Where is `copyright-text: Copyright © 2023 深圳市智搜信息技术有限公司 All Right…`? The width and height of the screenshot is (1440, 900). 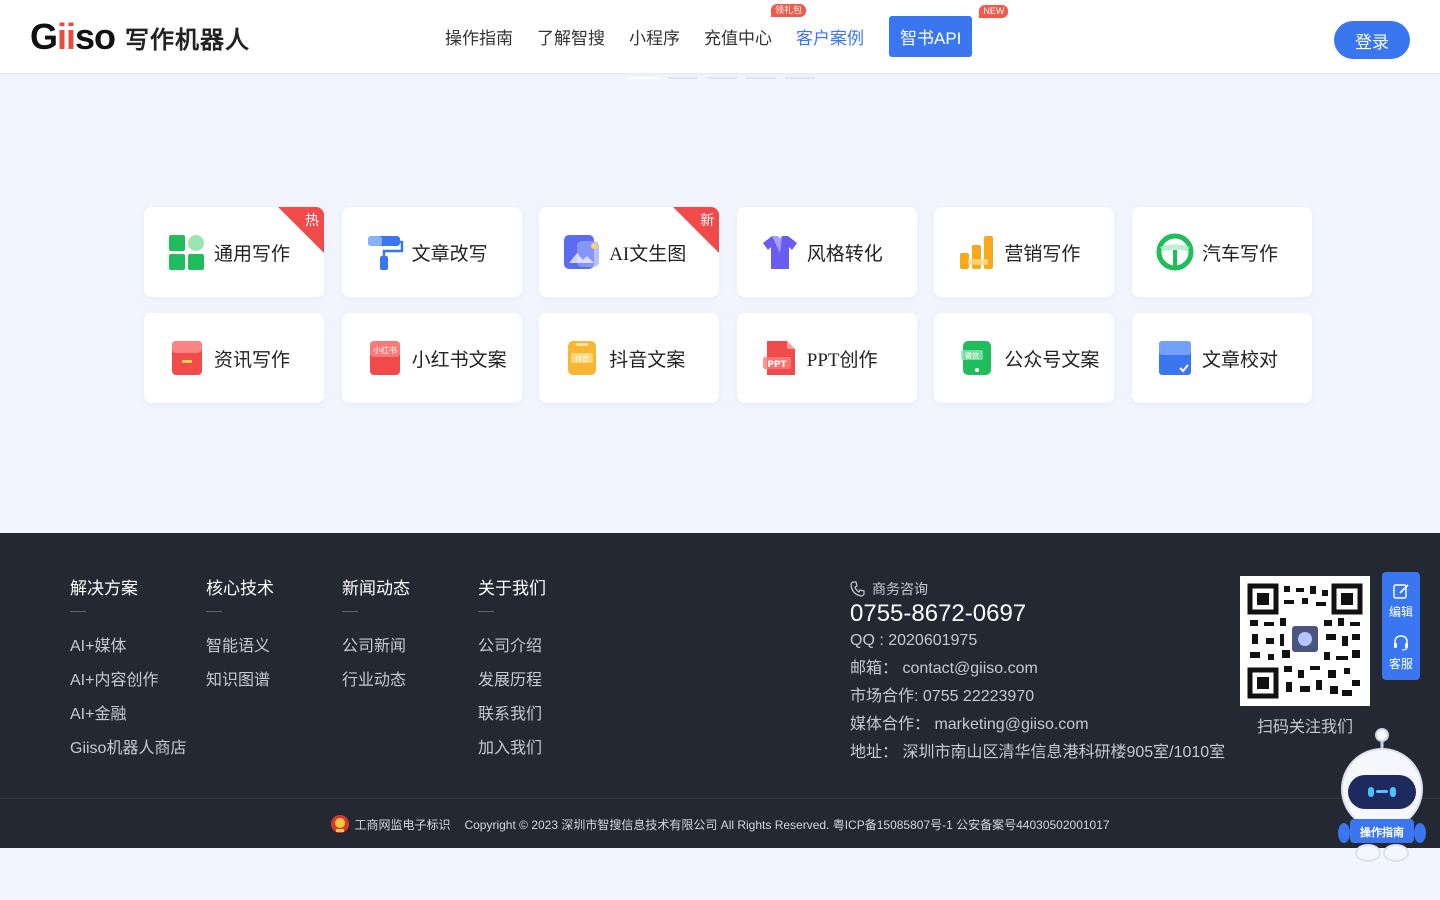
copyright-text: Copyright © 2023 深圳市智搜信息技术有限公司 All Right… is located at coordinates (787, 824).